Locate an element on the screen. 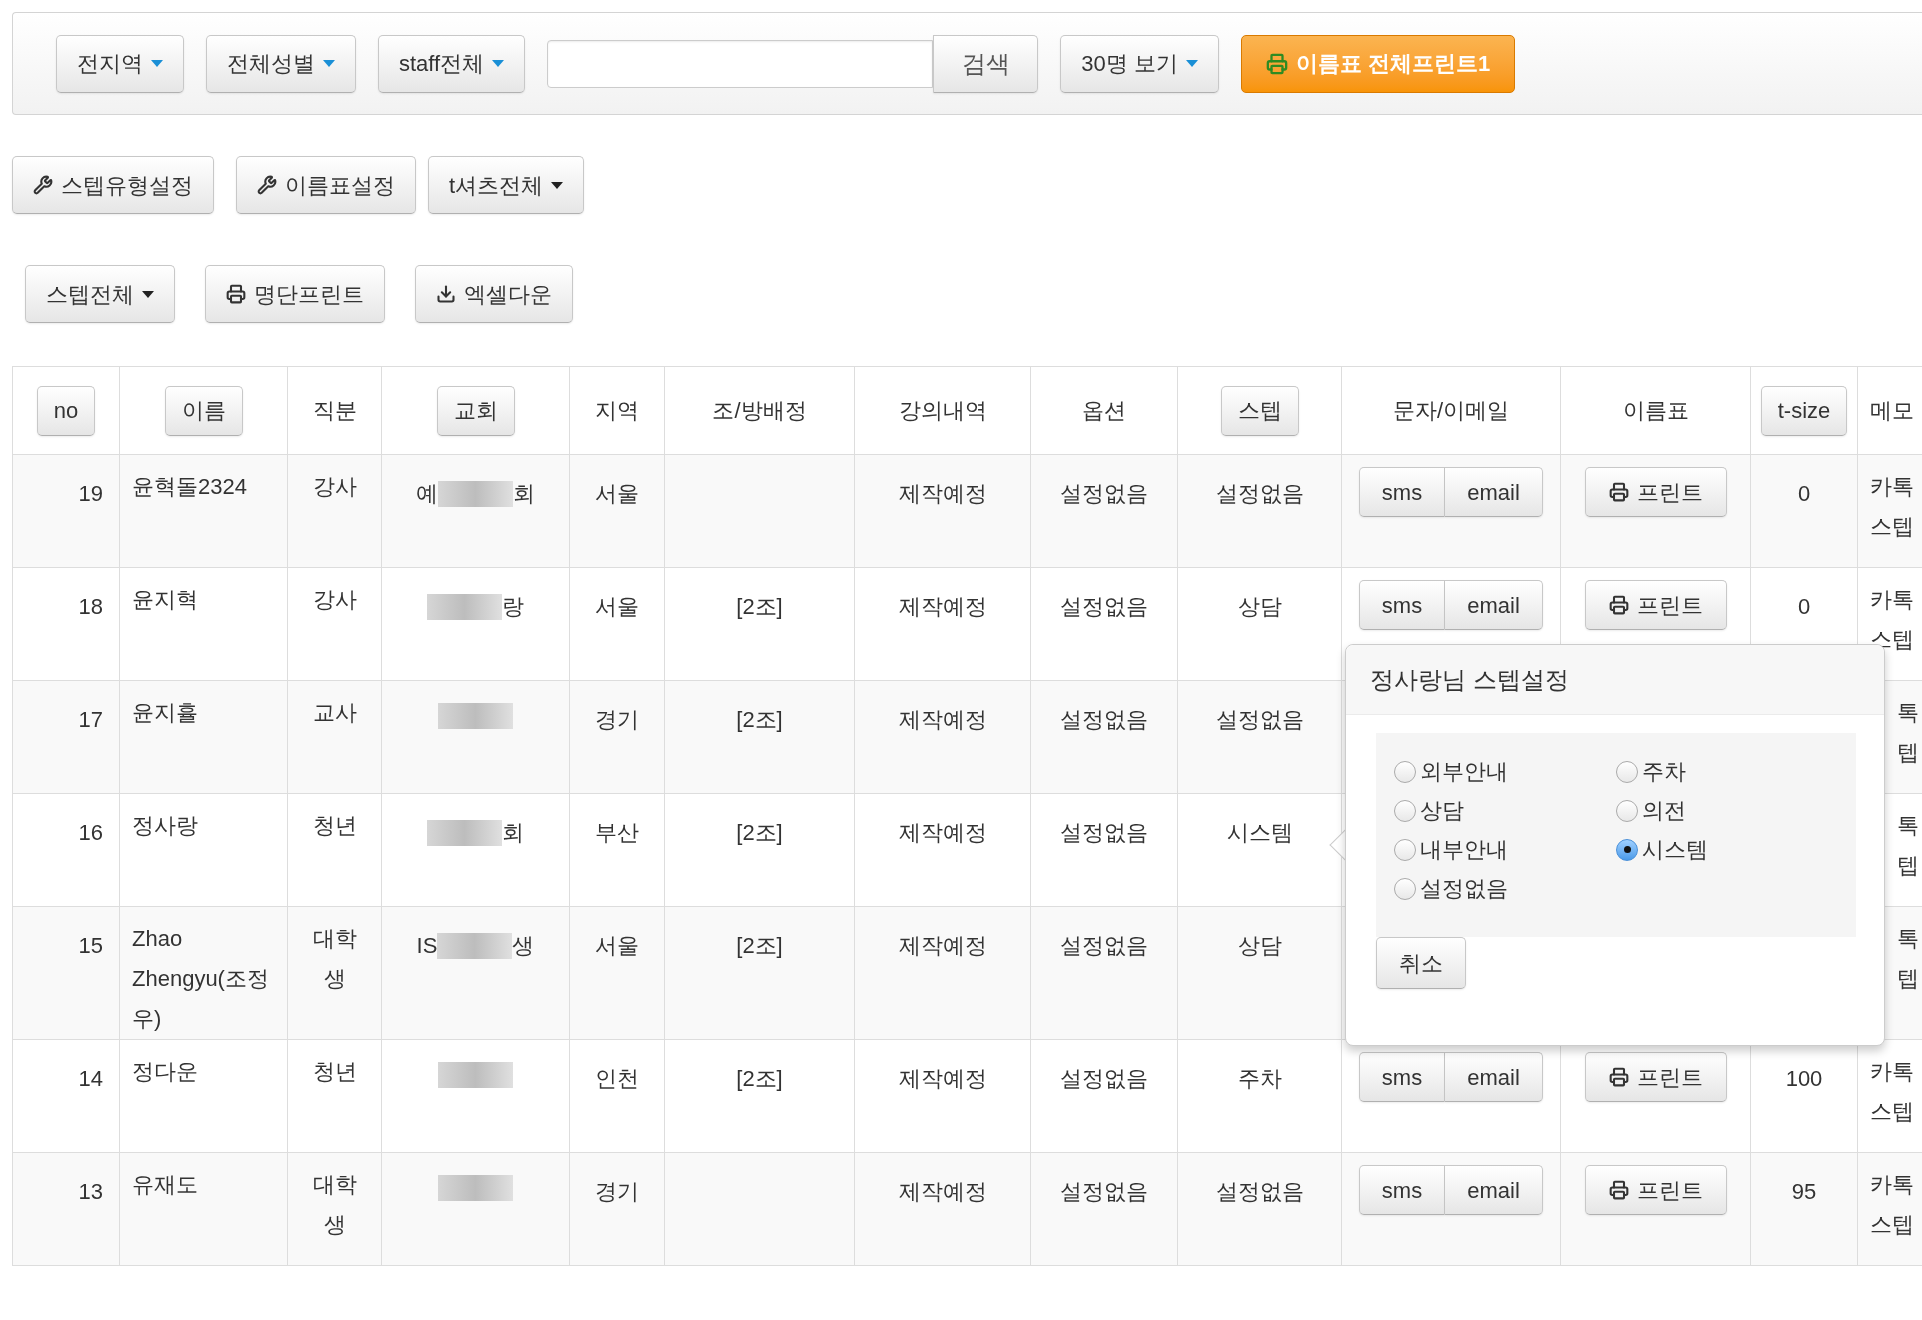 This screenshot has width=1922, height=1320. name-text: 윤지혁 is located at coordinates (165, 599).